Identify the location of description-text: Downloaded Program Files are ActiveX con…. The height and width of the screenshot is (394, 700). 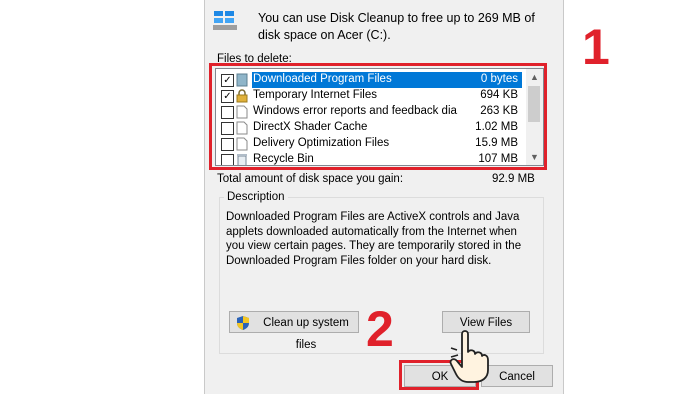
(374, 239).